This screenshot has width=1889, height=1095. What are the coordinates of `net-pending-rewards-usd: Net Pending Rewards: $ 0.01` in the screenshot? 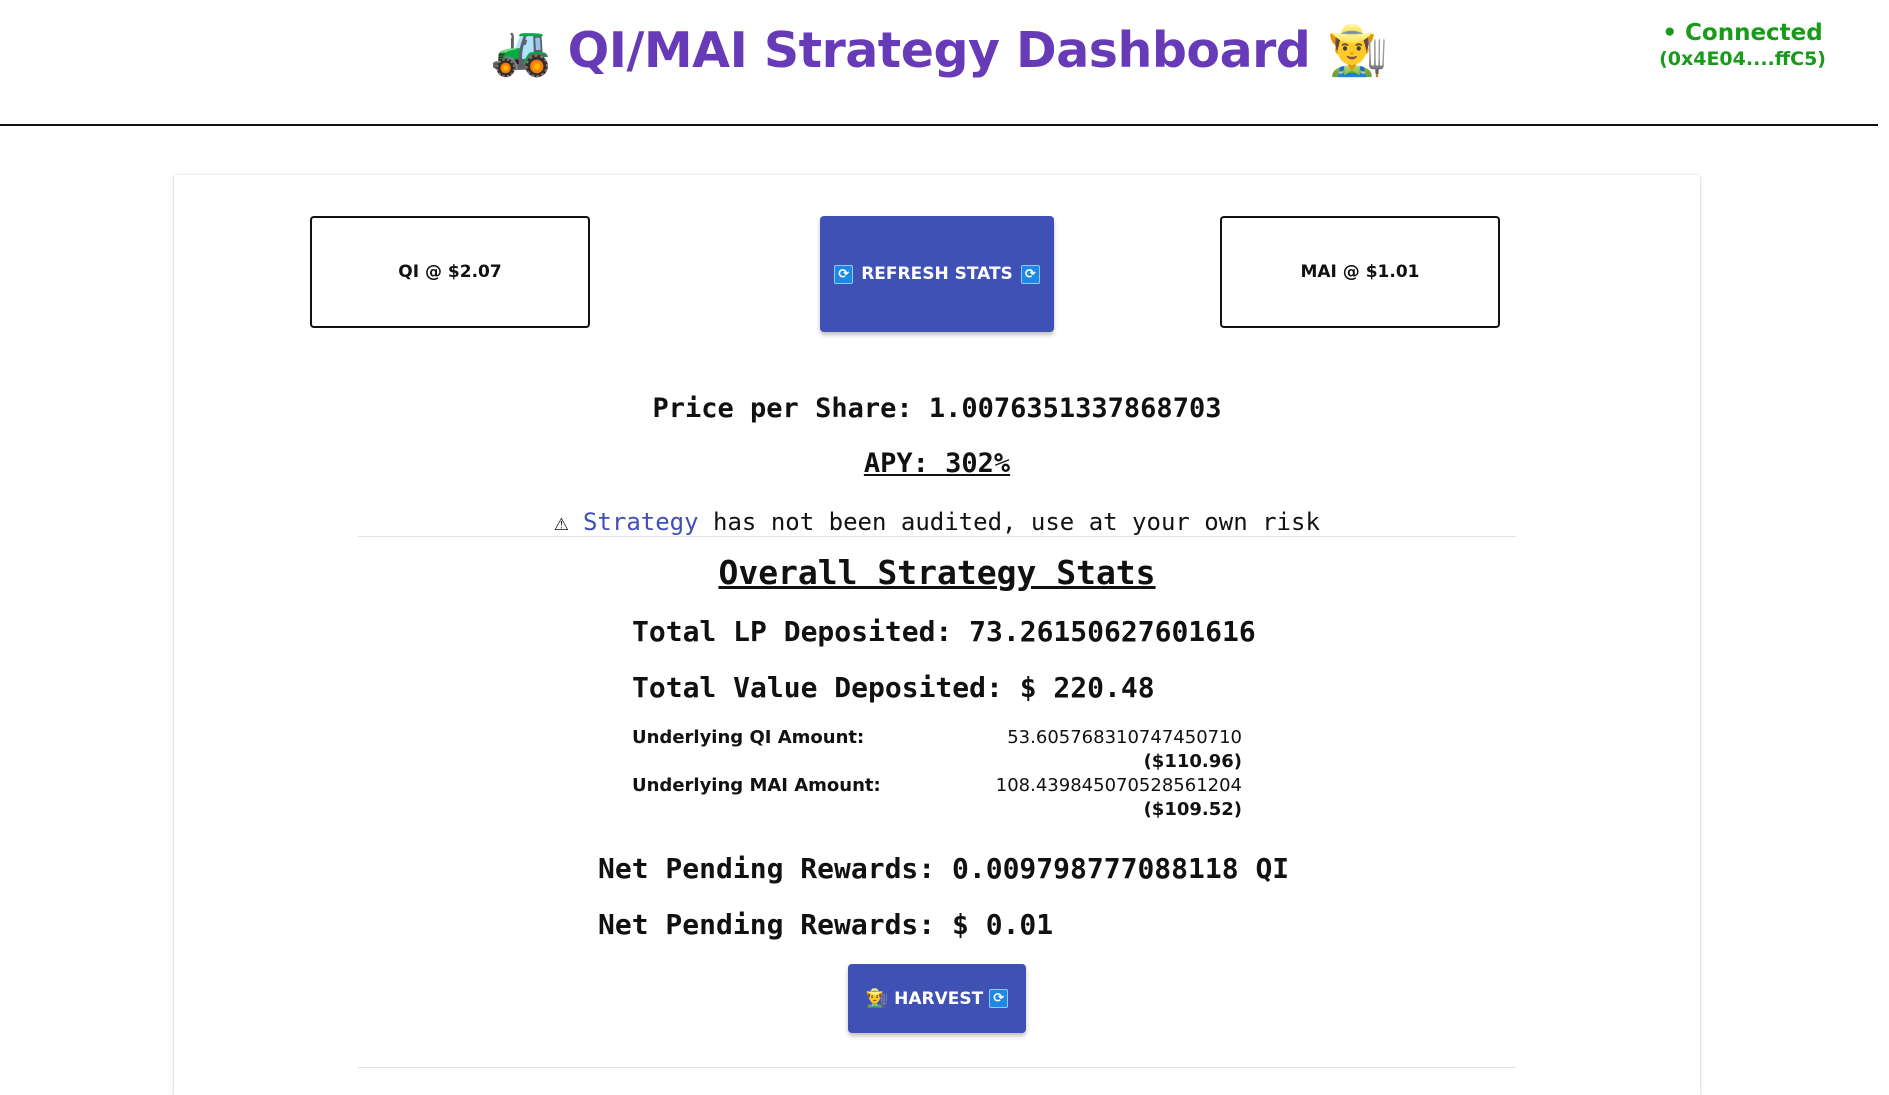 It's located at (826, 924).